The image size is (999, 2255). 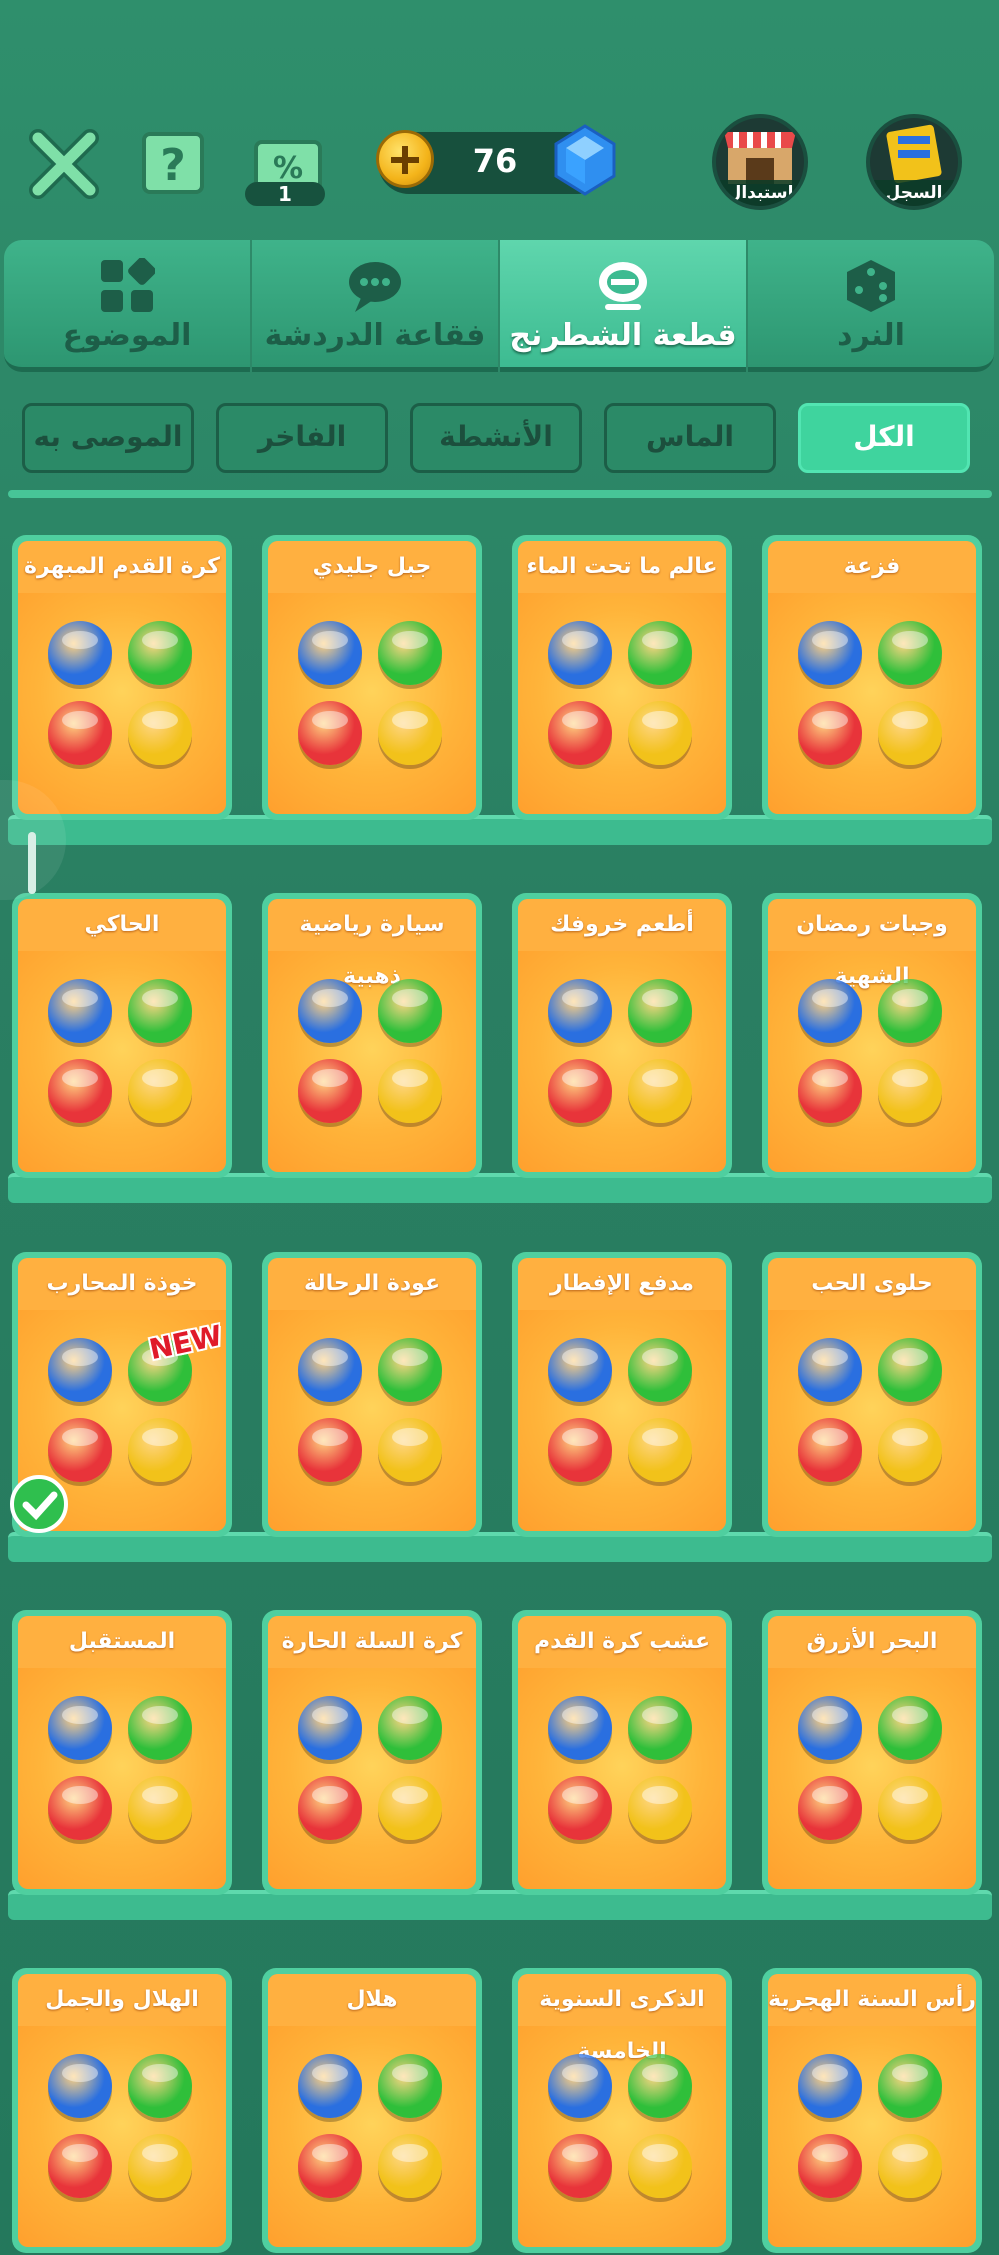 I want to click on card-body: سيارة رياضية ذهبية, so click(x=372, y=1035).